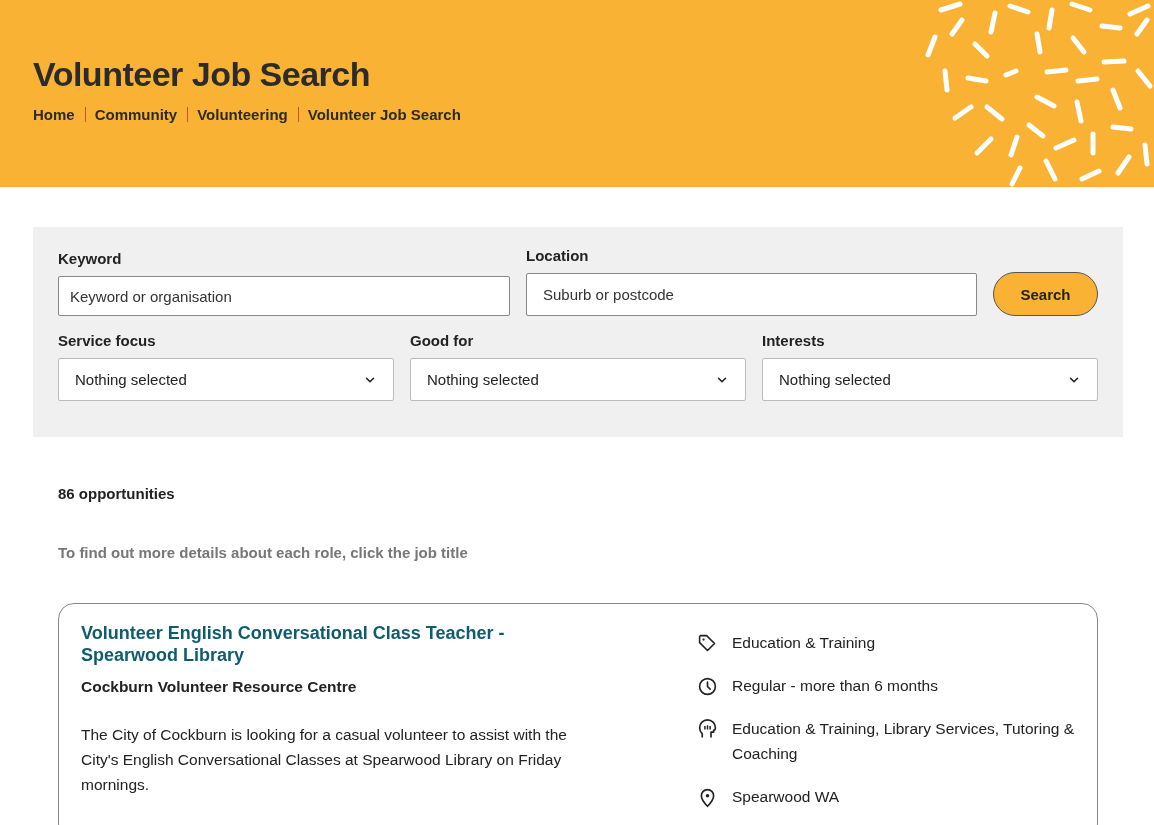  What do you see at coordinates (284, 296) in the screenshot?
I see `input-field: Keyword or organisation` at bounding box center [284, 296].